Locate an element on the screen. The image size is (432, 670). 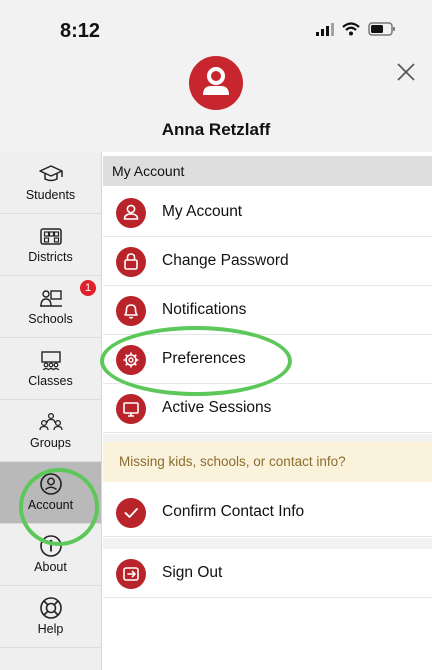
notification-badge: 1 is located at coordinates (88, 288).